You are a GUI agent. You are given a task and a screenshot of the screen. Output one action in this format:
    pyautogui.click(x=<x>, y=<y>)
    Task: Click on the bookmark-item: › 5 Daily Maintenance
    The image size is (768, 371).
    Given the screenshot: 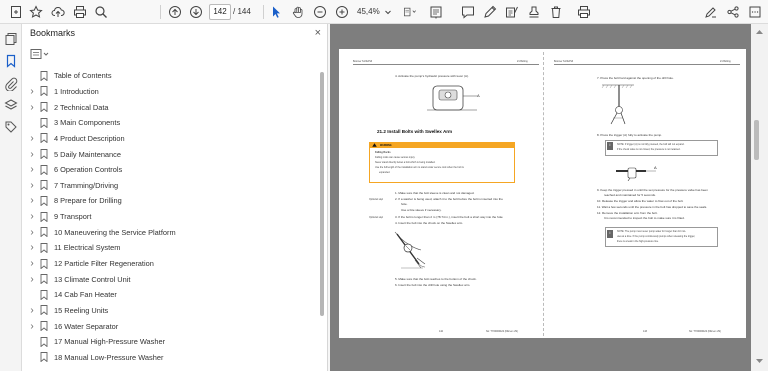 What is the action you would take?
    pyautogui.click(x=172, y=154)
    